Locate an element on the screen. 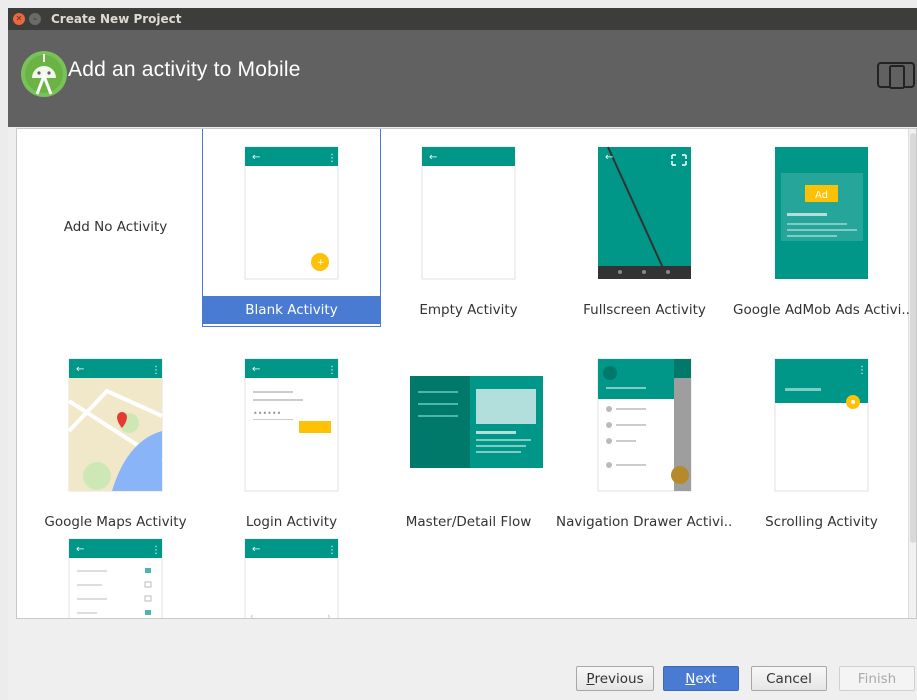 The height and width of the screenshot is (700, 917). activity-tile: Add No Activity is located at coordinates (115, 227).